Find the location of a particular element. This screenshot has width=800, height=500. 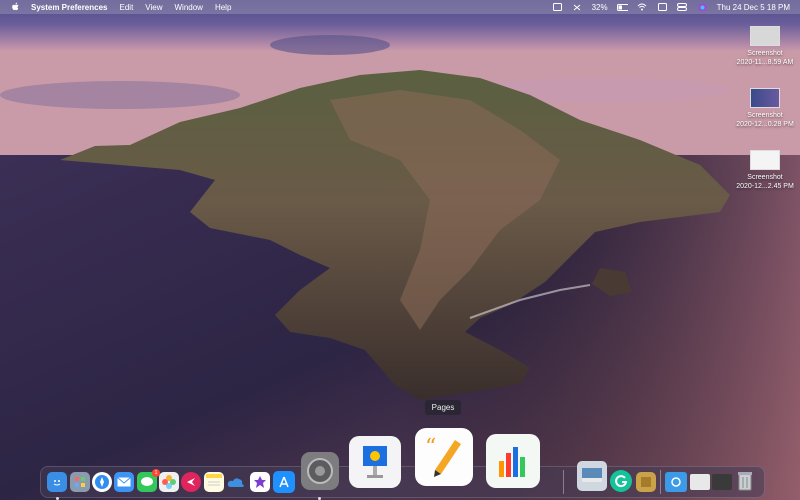

app-circle-icon is located at coordinates (191, 482).